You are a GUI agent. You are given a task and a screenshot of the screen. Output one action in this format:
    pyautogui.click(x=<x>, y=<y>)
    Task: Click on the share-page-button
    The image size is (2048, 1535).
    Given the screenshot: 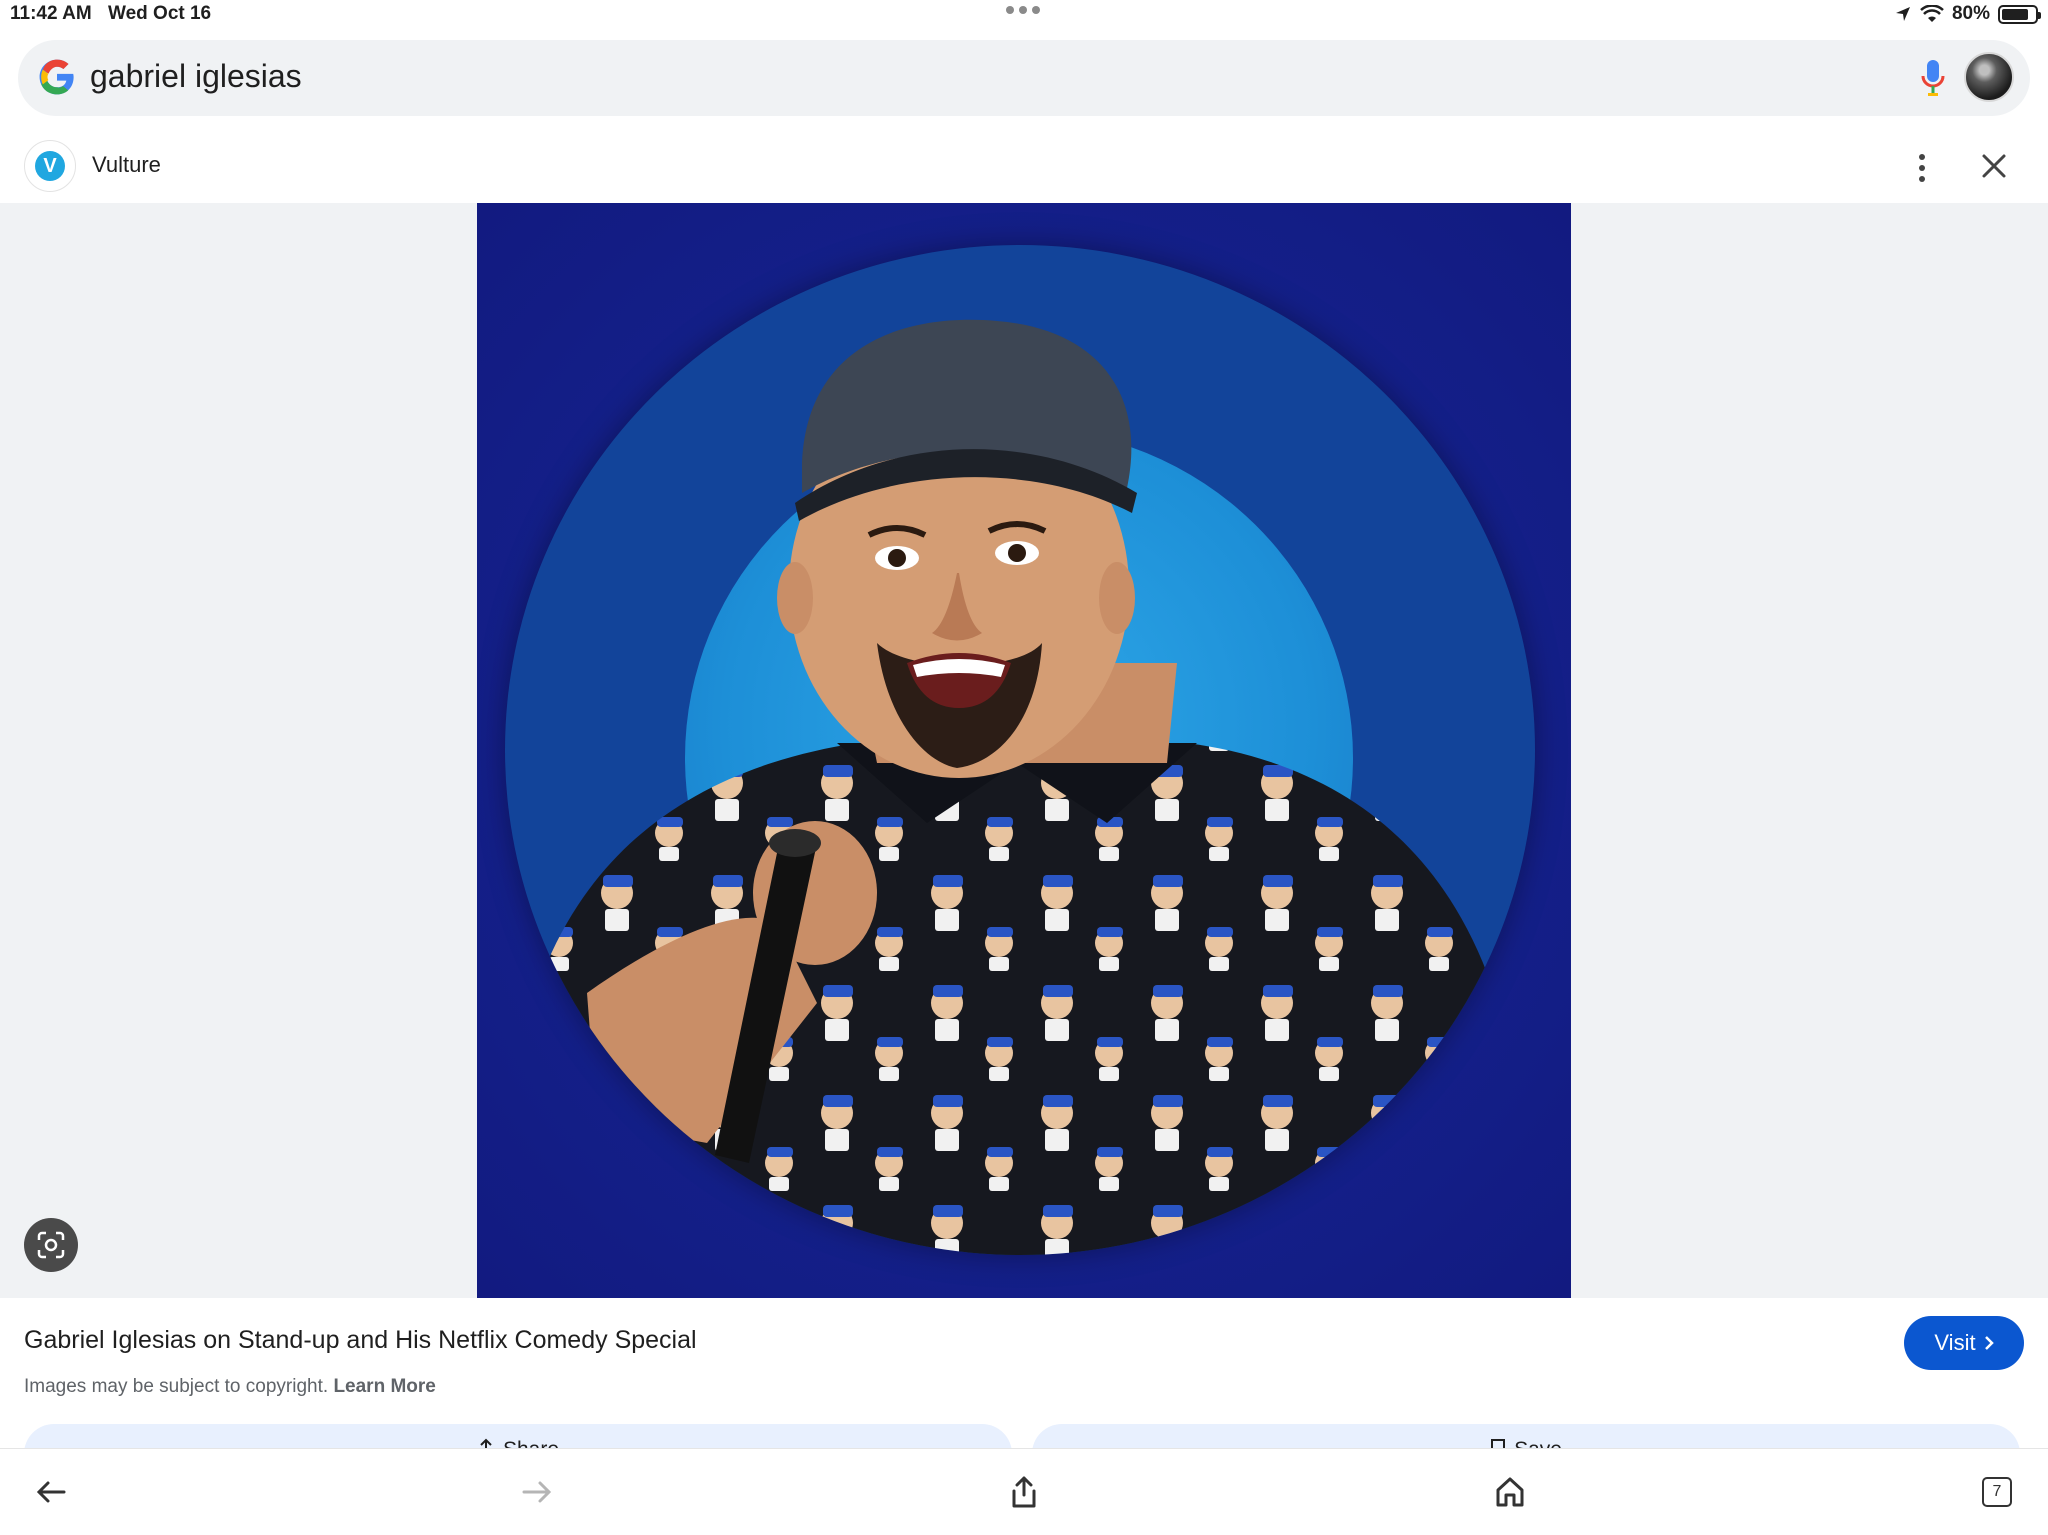 What is the action you would take?
    pyautogui.click(x=1024, y=1492)
    